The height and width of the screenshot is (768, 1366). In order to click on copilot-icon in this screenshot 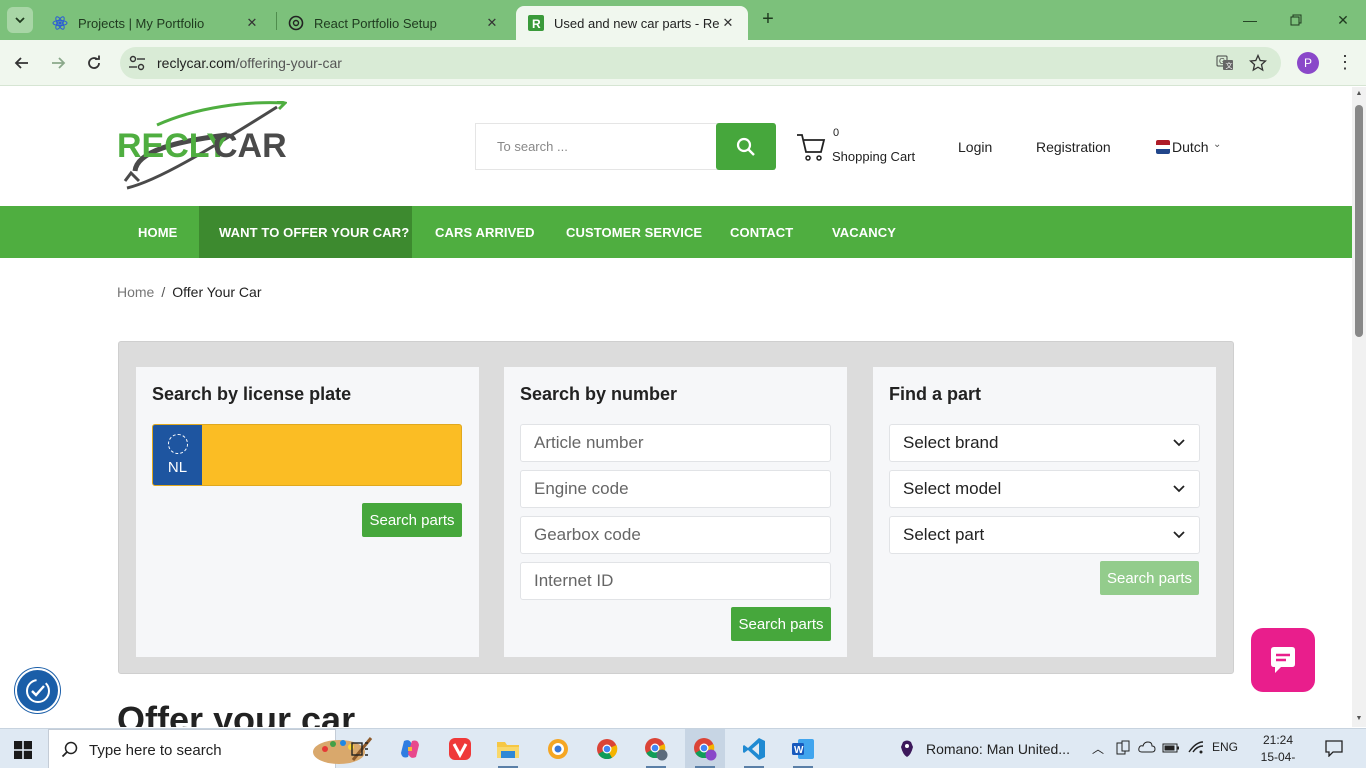, I will do `click(410, 749)`.